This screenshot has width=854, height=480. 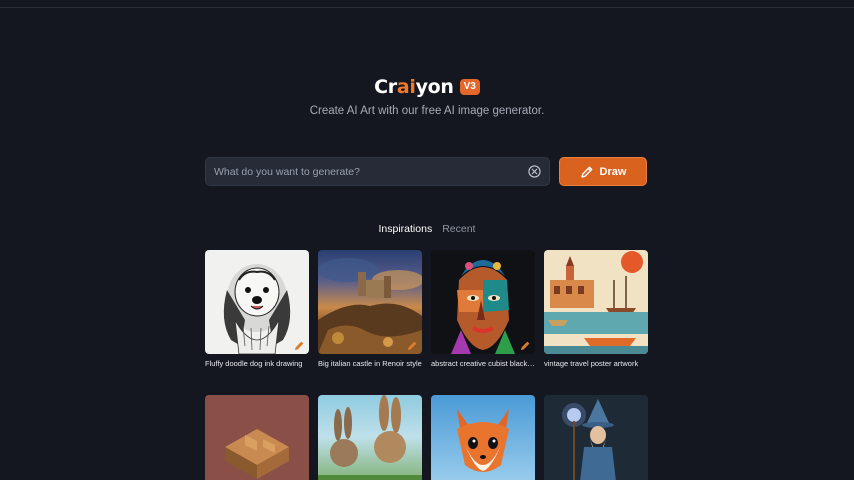 I want to click on gallery-tabs: Inspirations Recent, so click(x=427, y=229).